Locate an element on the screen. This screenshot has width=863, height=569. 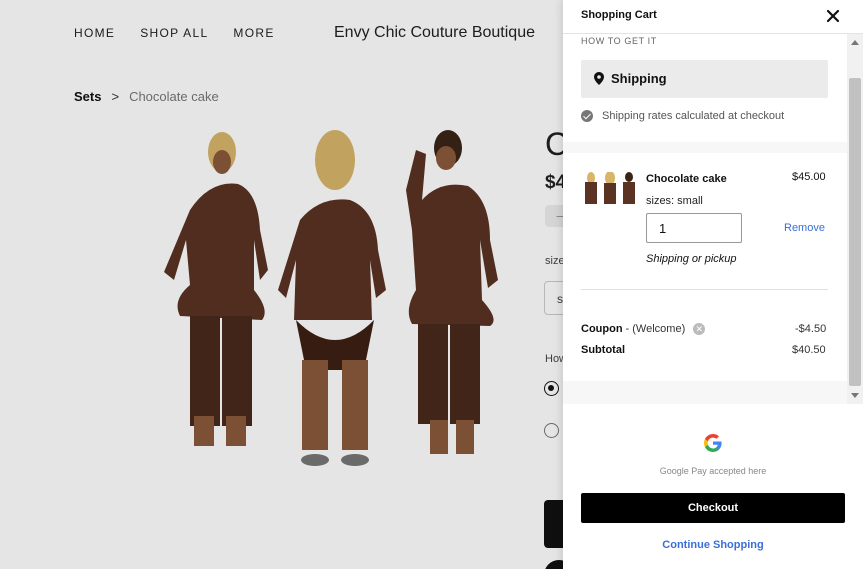
shipping-option: Shipping is located at coordinates (704, 79).